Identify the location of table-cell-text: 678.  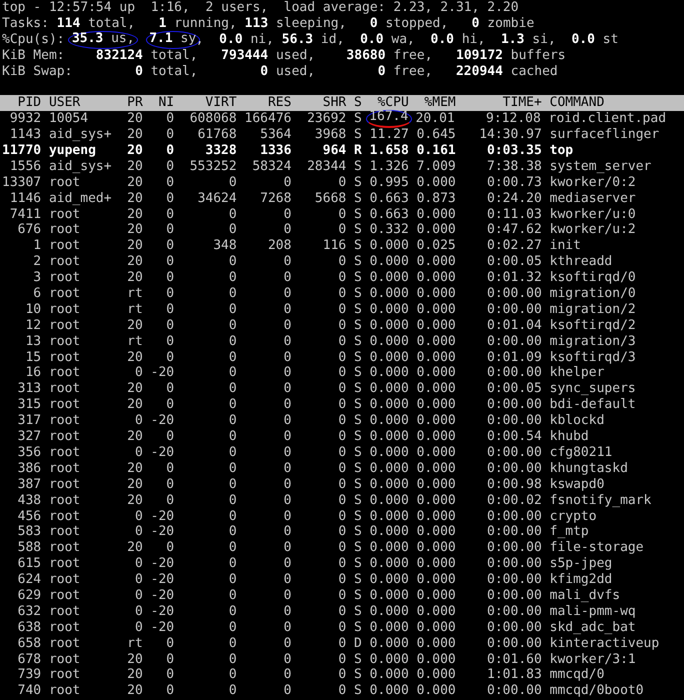
(29, 660).